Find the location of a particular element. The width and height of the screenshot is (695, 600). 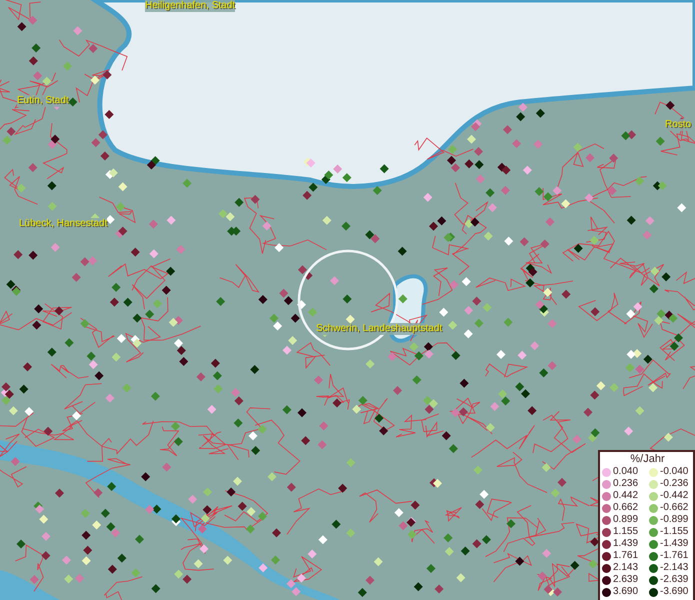

legend-value: -2.639 is located at coordinates (675, 580).